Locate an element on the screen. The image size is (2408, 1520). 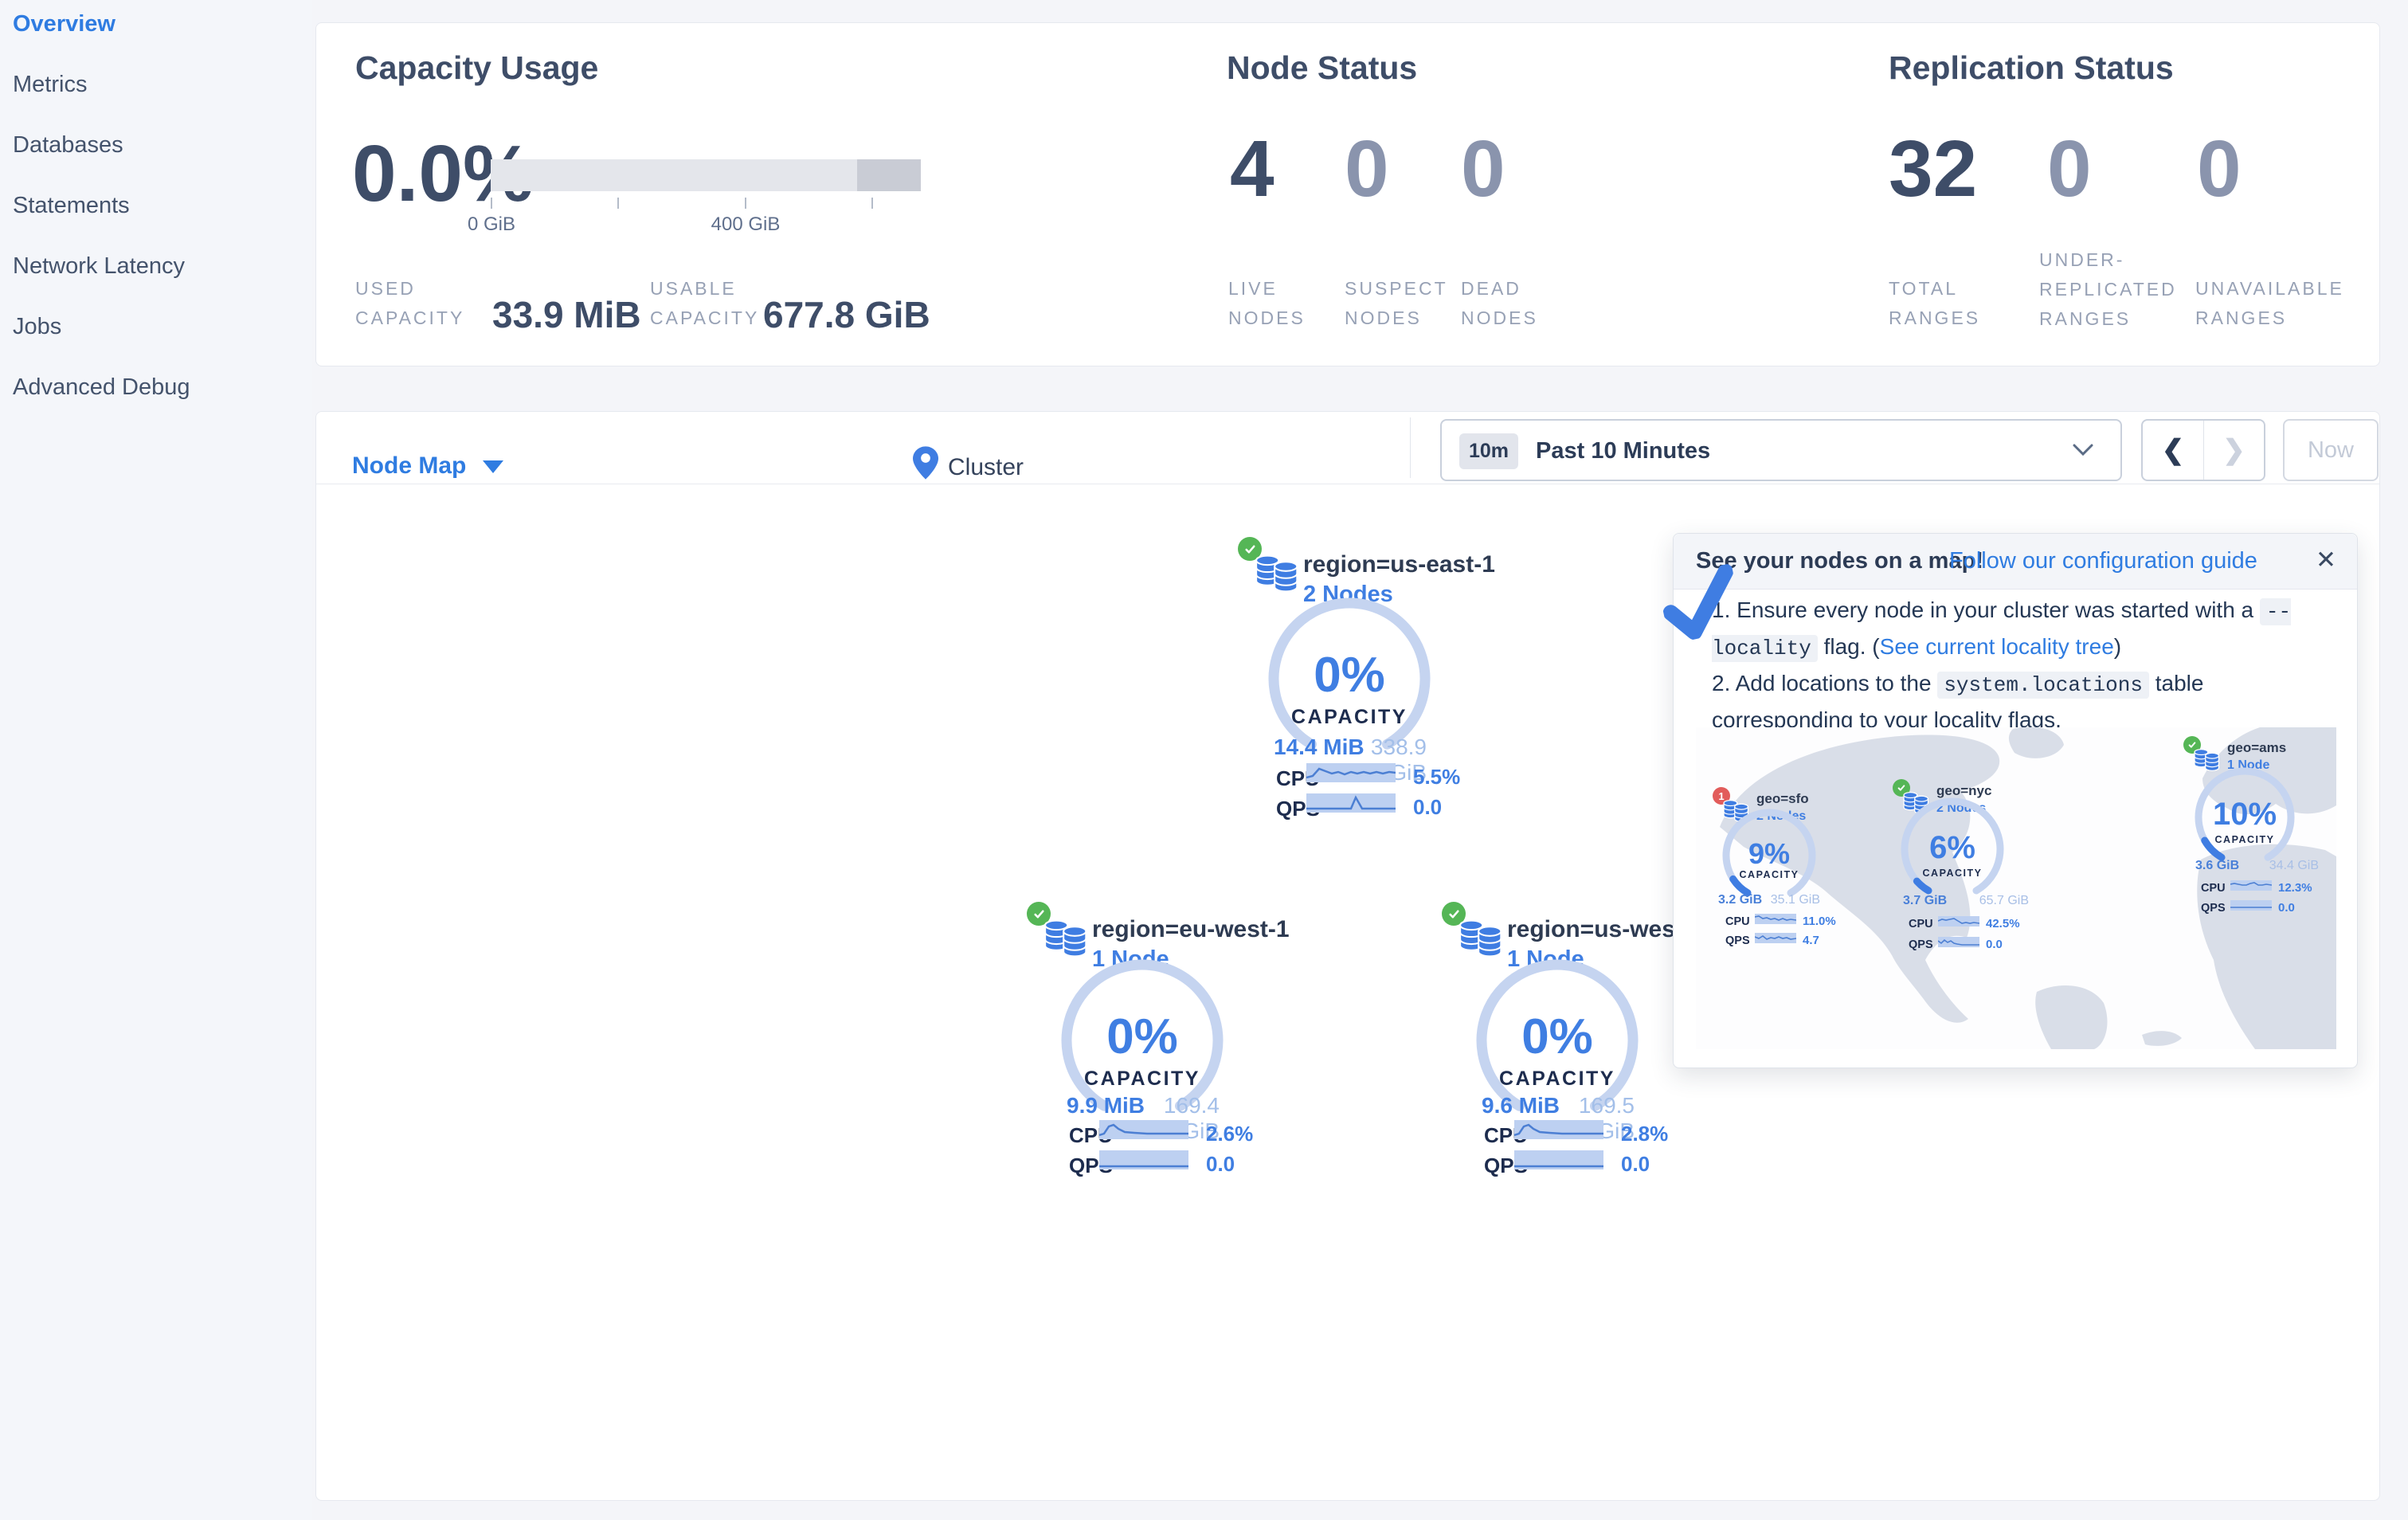
step-text: Add locations to the is located at coordinates (1837, 683).